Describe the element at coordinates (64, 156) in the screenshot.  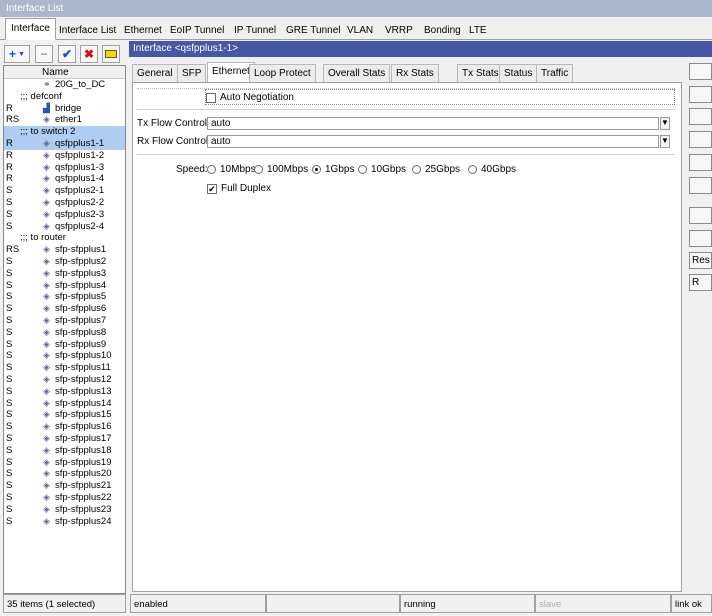
I see `table-row: R ◈ qsfpplus1-2` at that location.